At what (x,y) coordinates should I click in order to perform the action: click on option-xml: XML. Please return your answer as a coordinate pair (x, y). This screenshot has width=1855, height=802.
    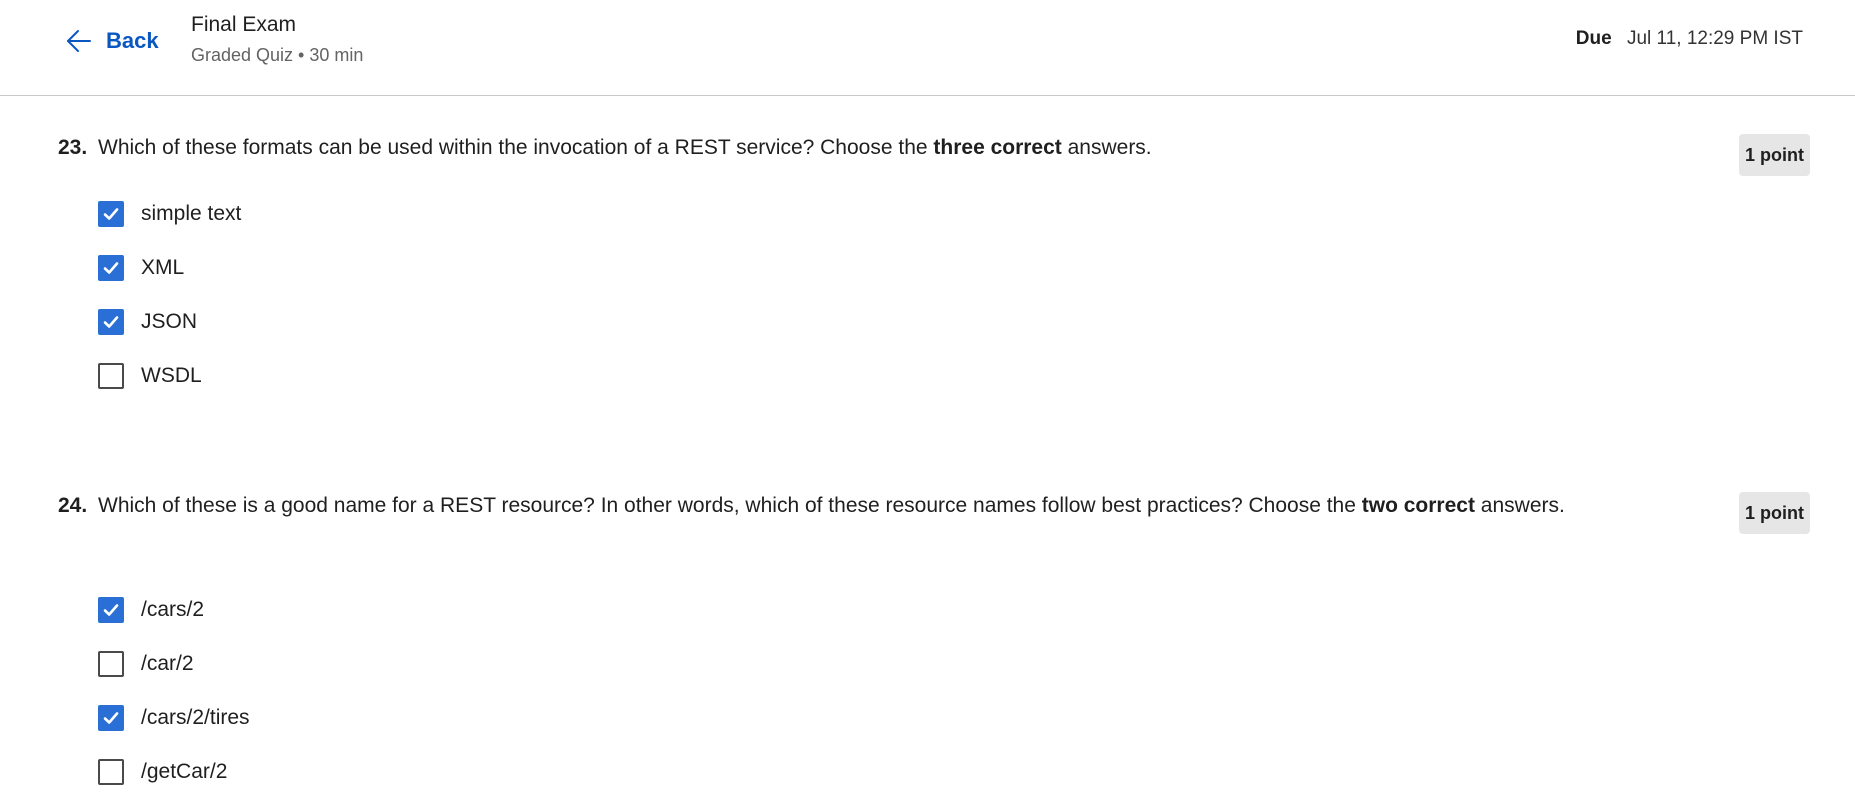
    Looking at the image, I should click on (169, 268).